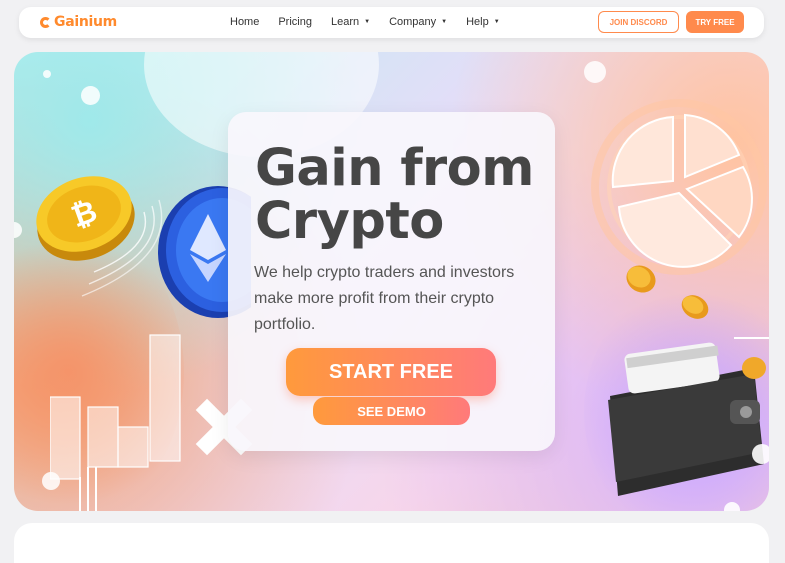 This screenshot has height=563, width=785. I want to click on pie-chart, so click(679, 187).